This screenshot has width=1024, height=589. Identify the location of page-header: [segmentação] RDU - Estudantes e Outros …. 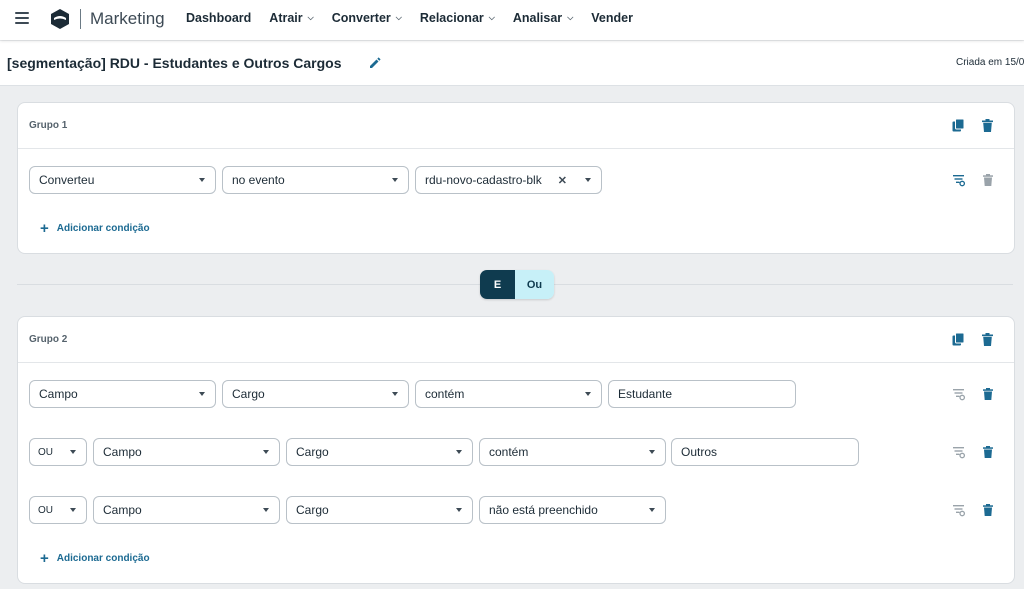
(512, 63).